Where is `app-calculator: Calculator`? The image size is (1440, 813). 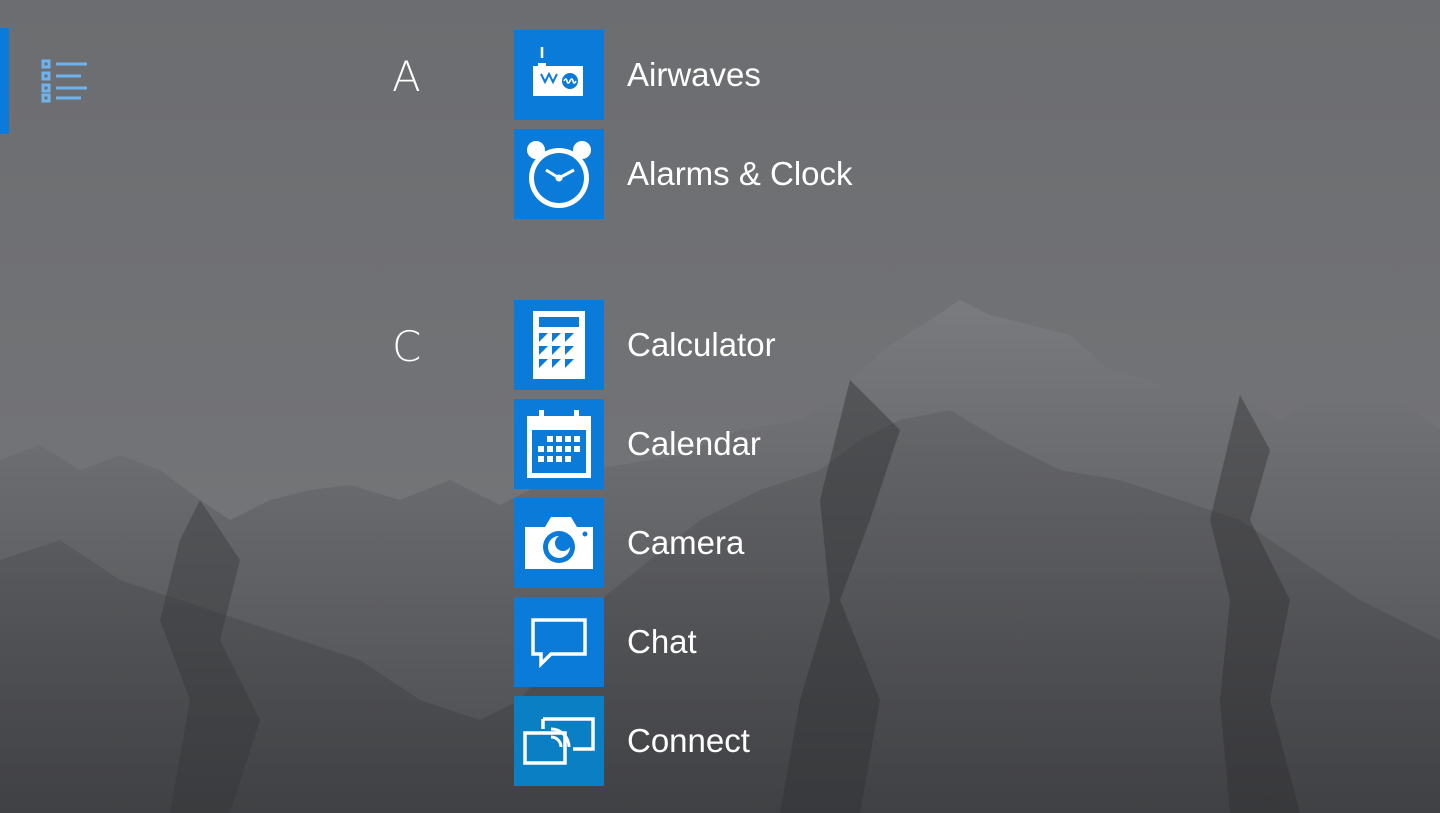 app-calculator: Calculator is located at coordinates (814, 345).